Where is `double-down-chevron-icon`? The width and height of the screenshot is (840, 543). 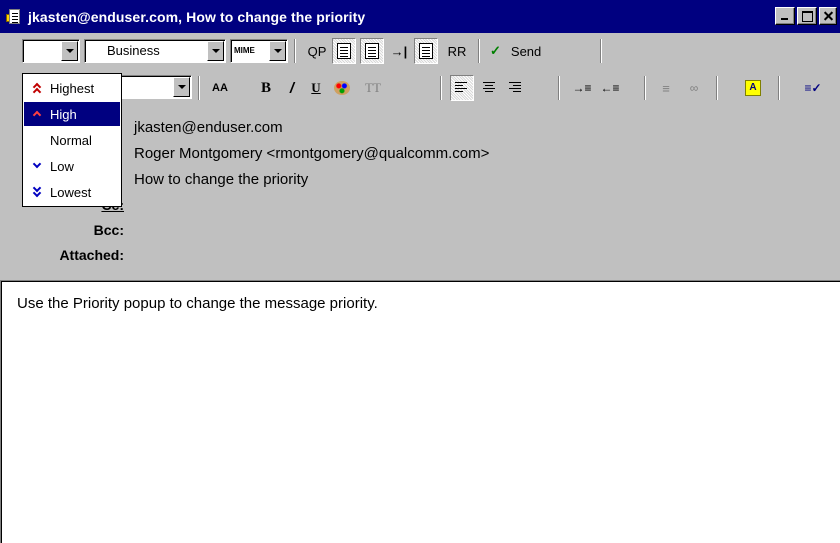 double-down-chevron-icon is located at coordinates (38, 191).